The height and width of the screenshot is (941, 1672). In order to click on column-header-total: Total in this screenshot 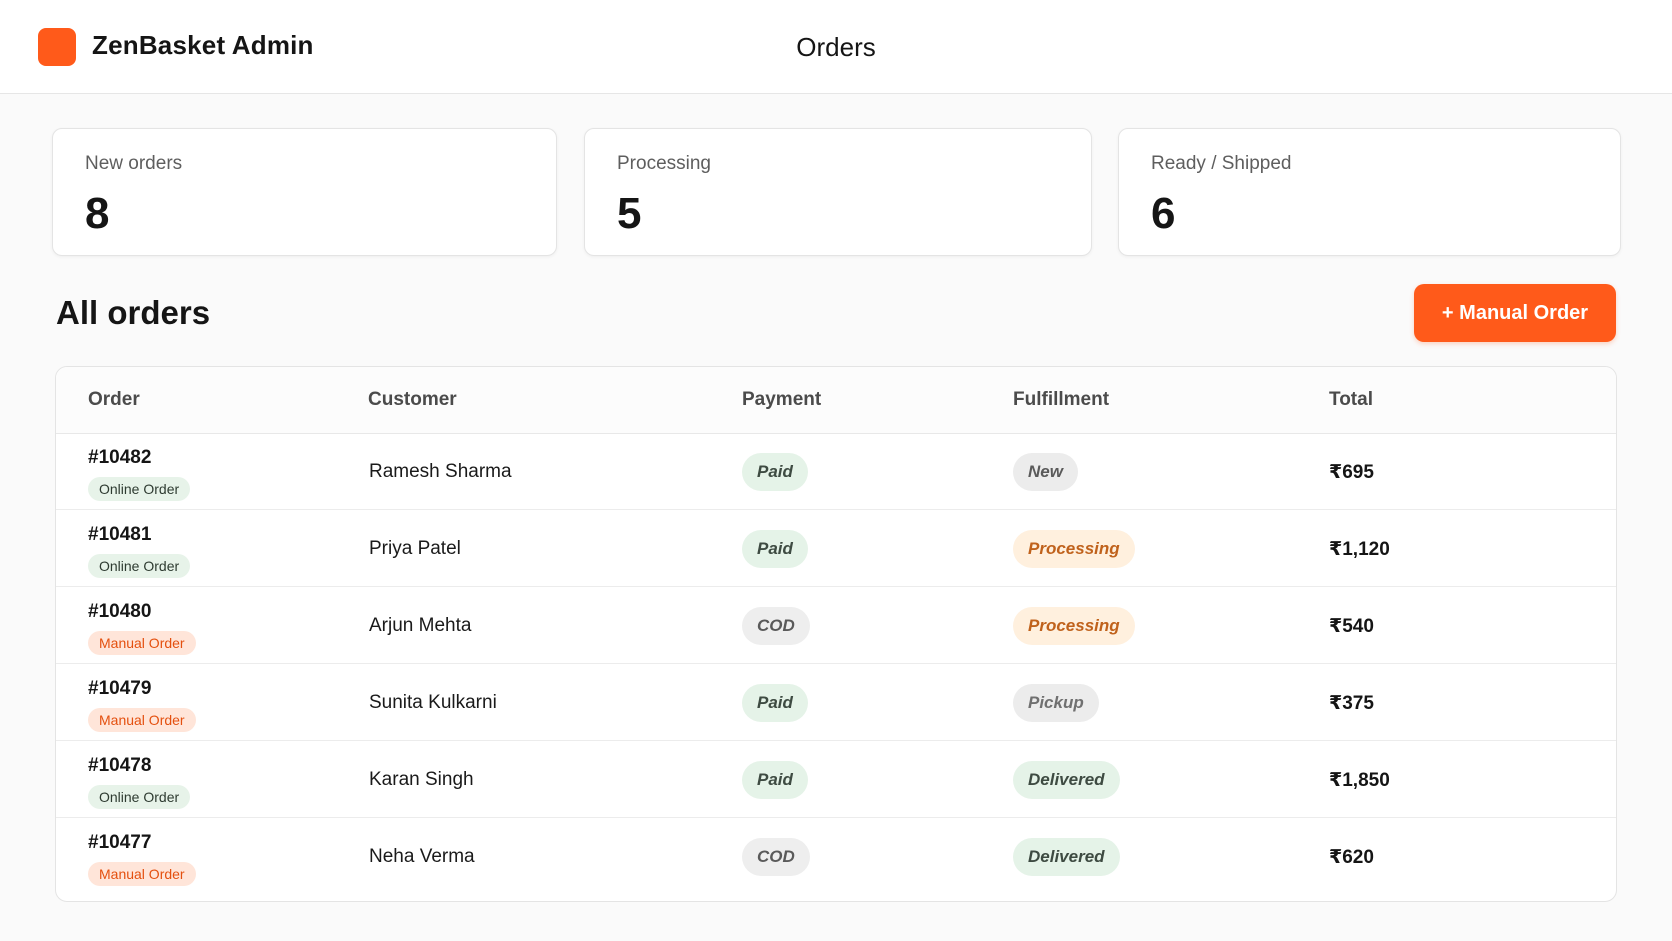, I will do `click(1351, 399)`.